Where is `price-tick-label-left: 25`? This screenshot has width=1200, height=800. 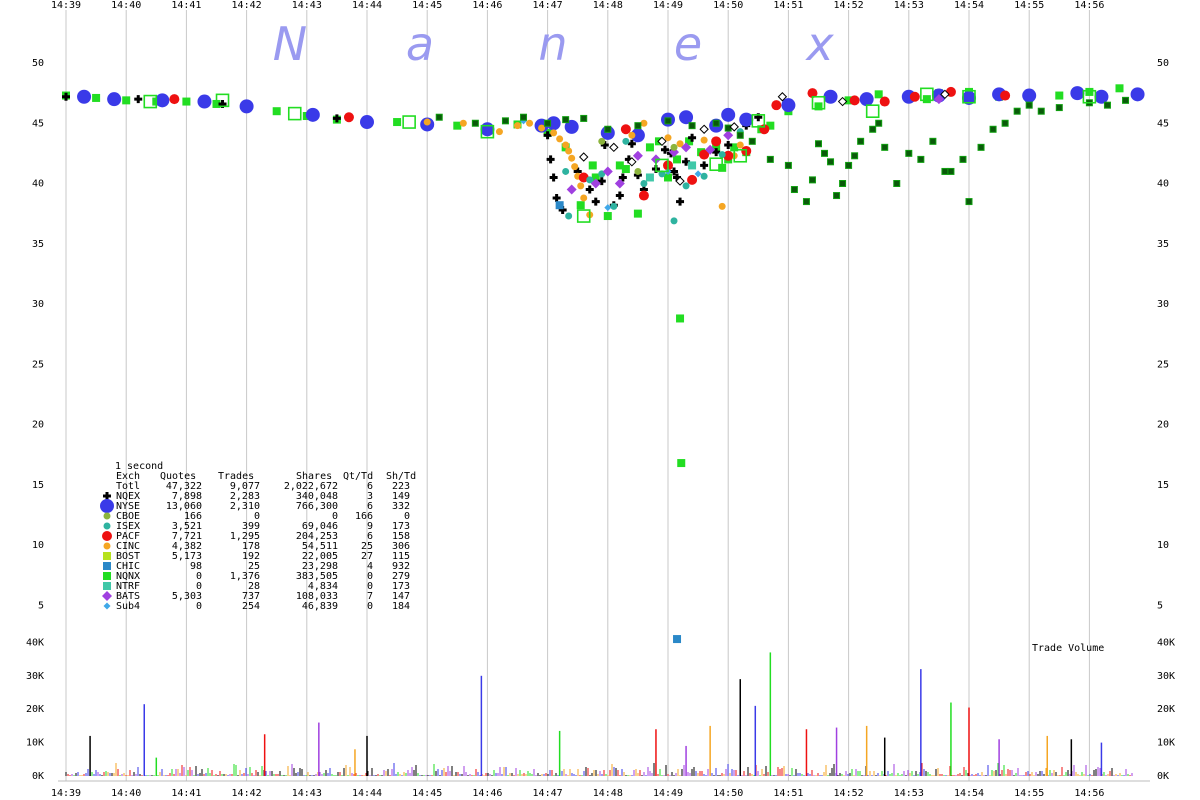
price-tick-label-left: 25 is located at coordinates (38, 364).